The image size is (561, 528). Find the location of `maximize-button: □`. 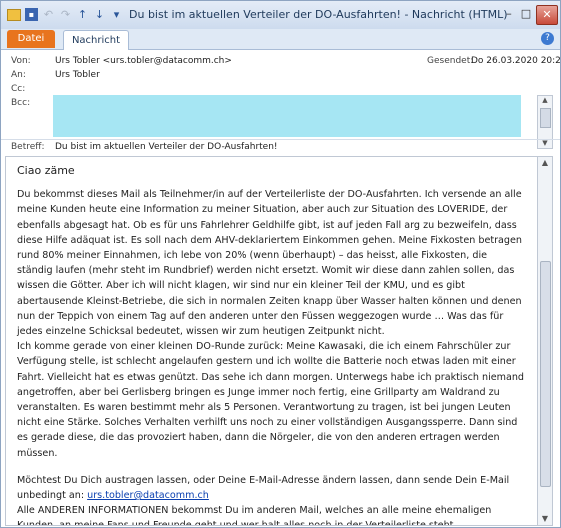

maximize-button: □ is located at coordinates (526, 14).